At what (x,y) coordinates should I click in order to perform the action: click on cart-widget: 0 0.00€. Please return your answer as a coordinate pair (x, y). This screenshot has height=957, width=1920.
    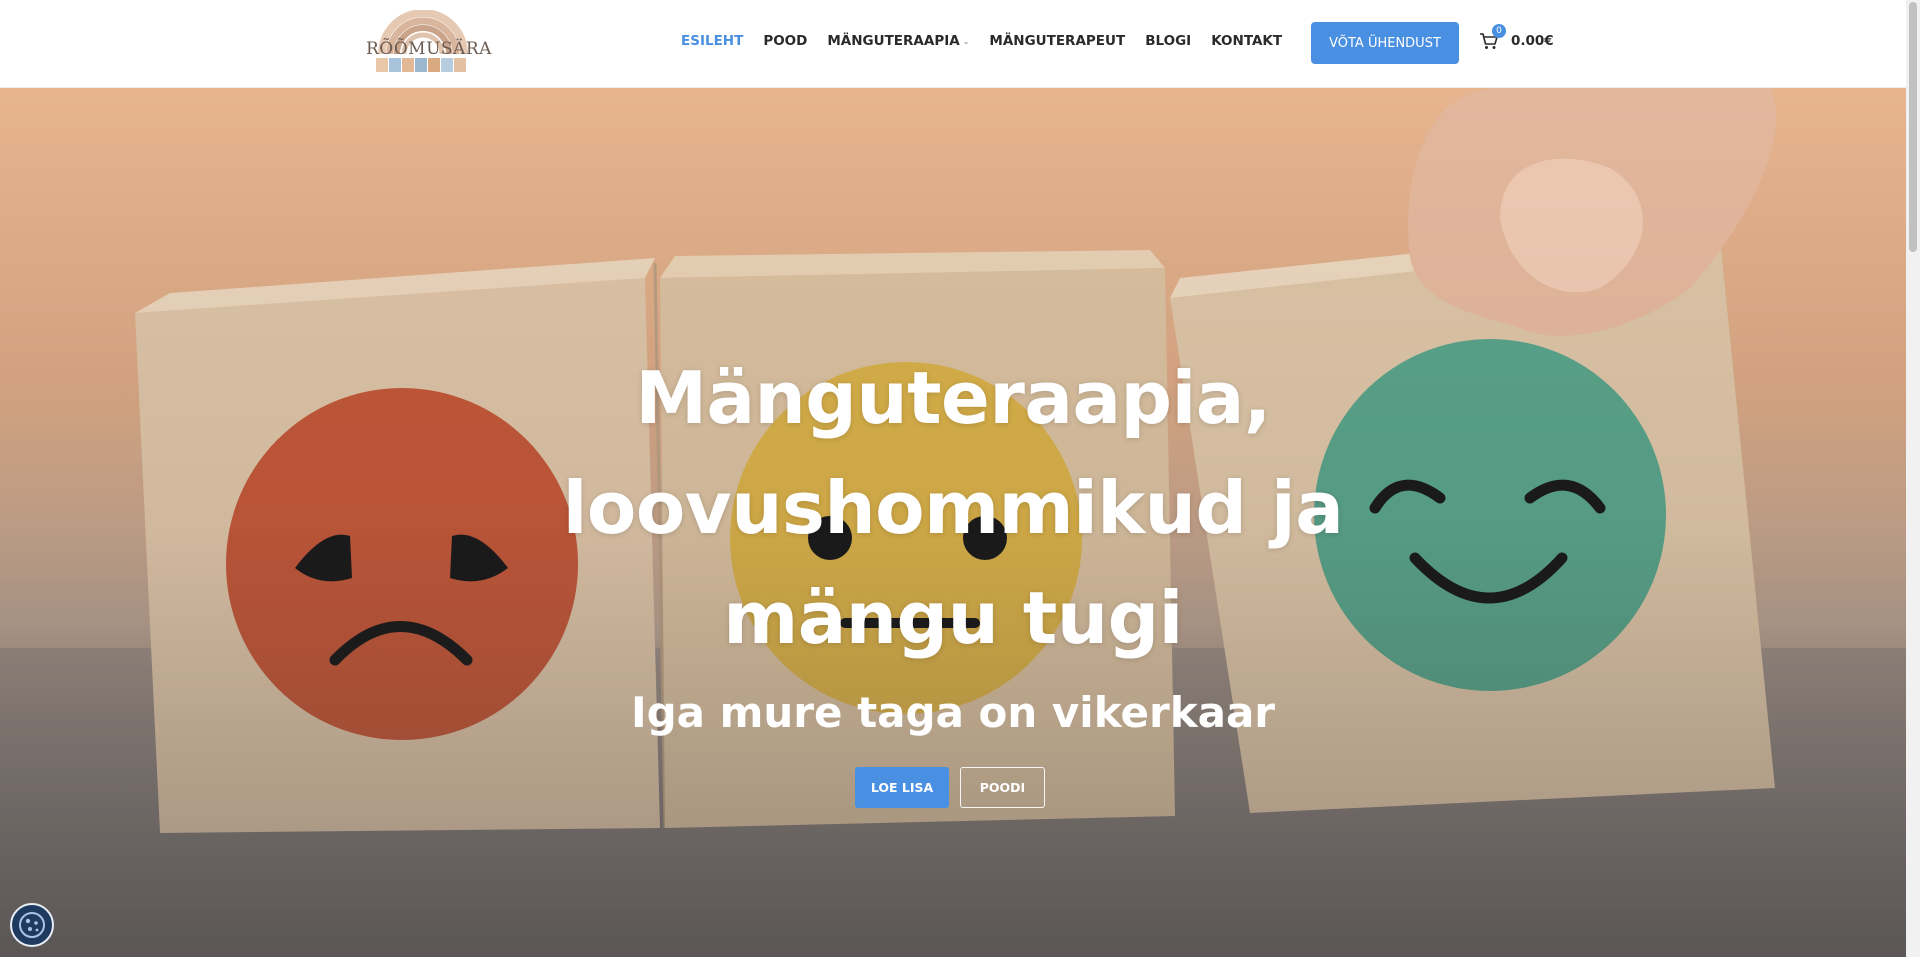
    Looking at the image, I should click on (1516, 38).